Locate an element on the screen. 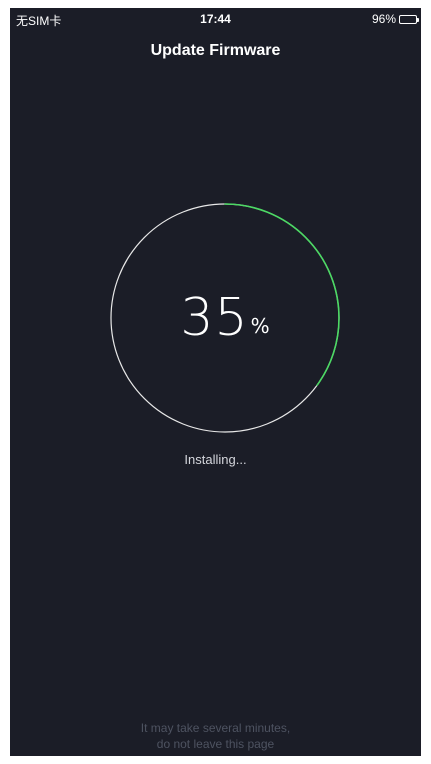 The height and width of the screenshot is (764, 431). footer-note-line-2: do not leave this page is located at coordinates (215, 744).